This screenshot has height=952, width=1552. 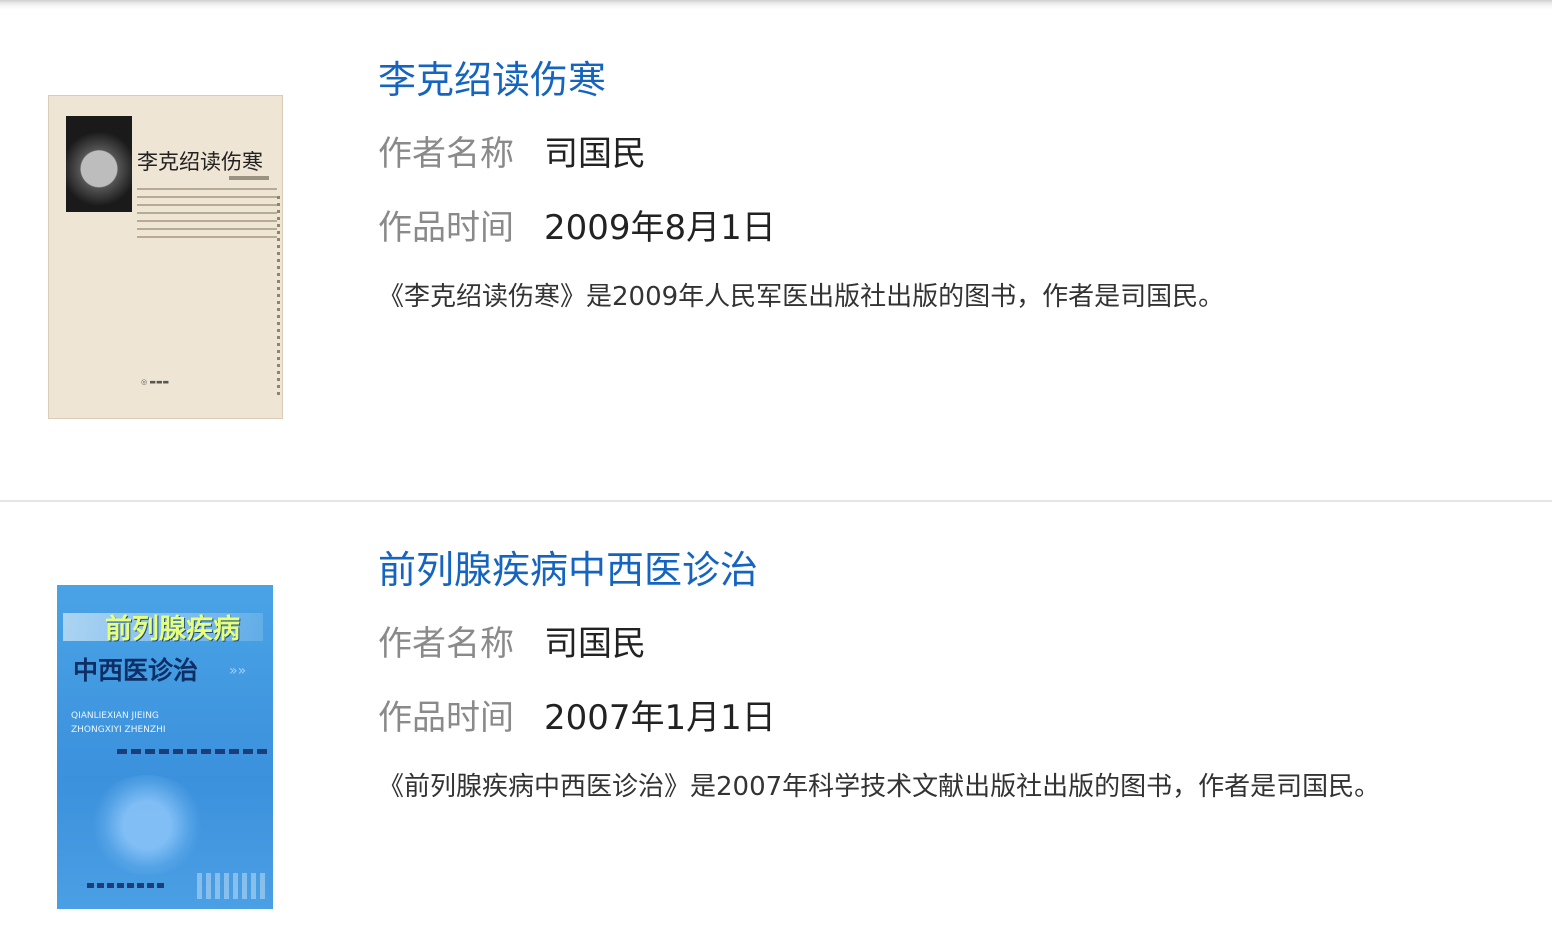 What do you see at coordinates (278, 296) in the screenshot?
I see `cover-border-dots` at bounding box center [278, 296].